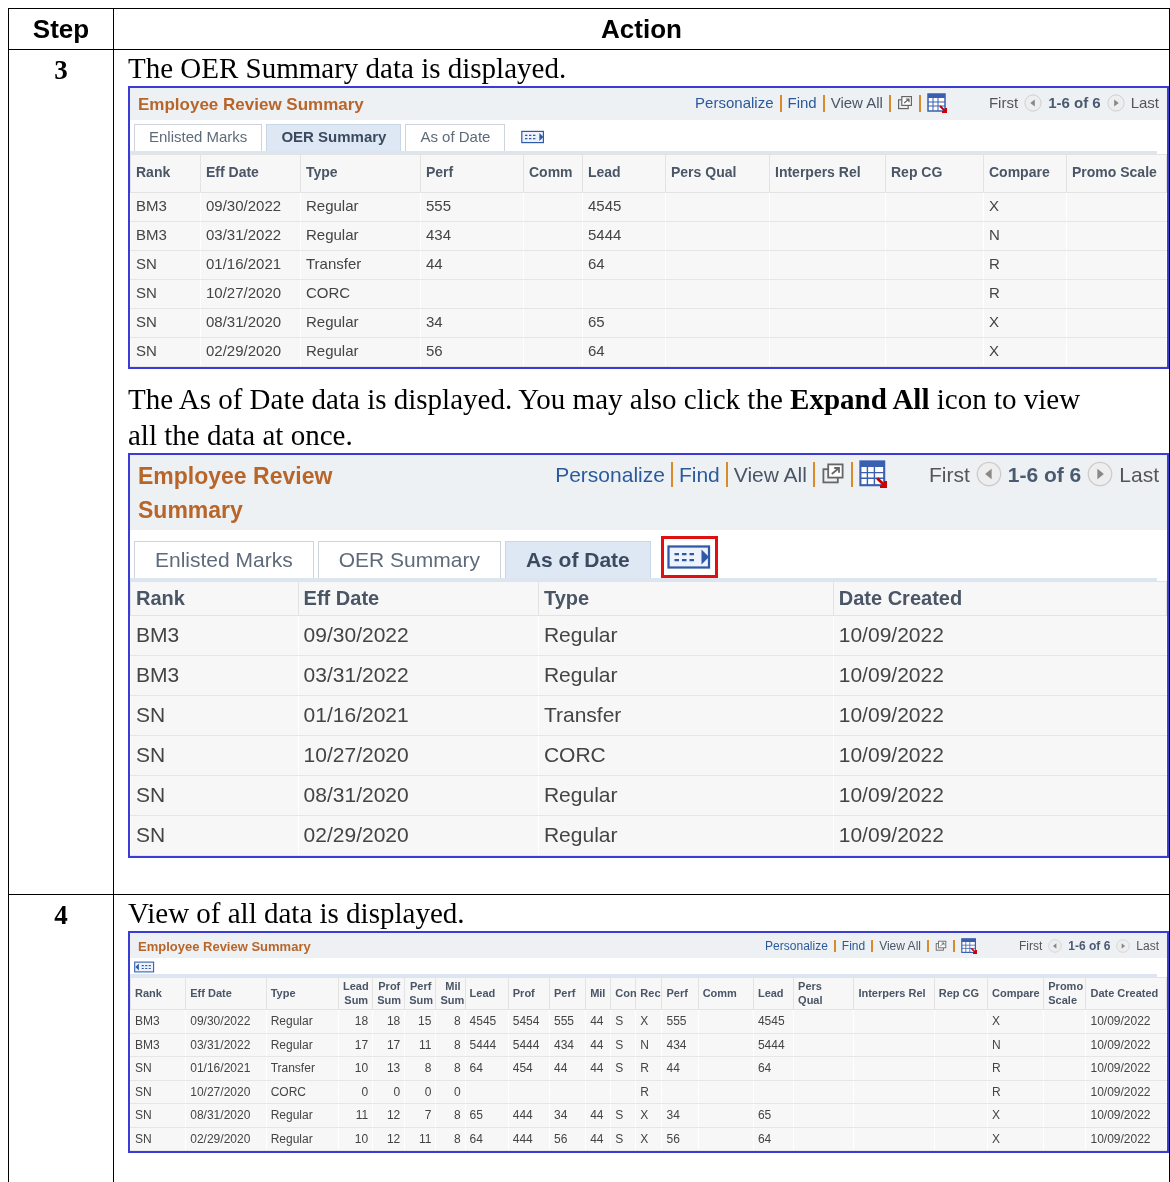 Image resolution: width=1170 pixels, height=1182 pixels. I want to click on column-header: Eff Date, so click(341, 597).